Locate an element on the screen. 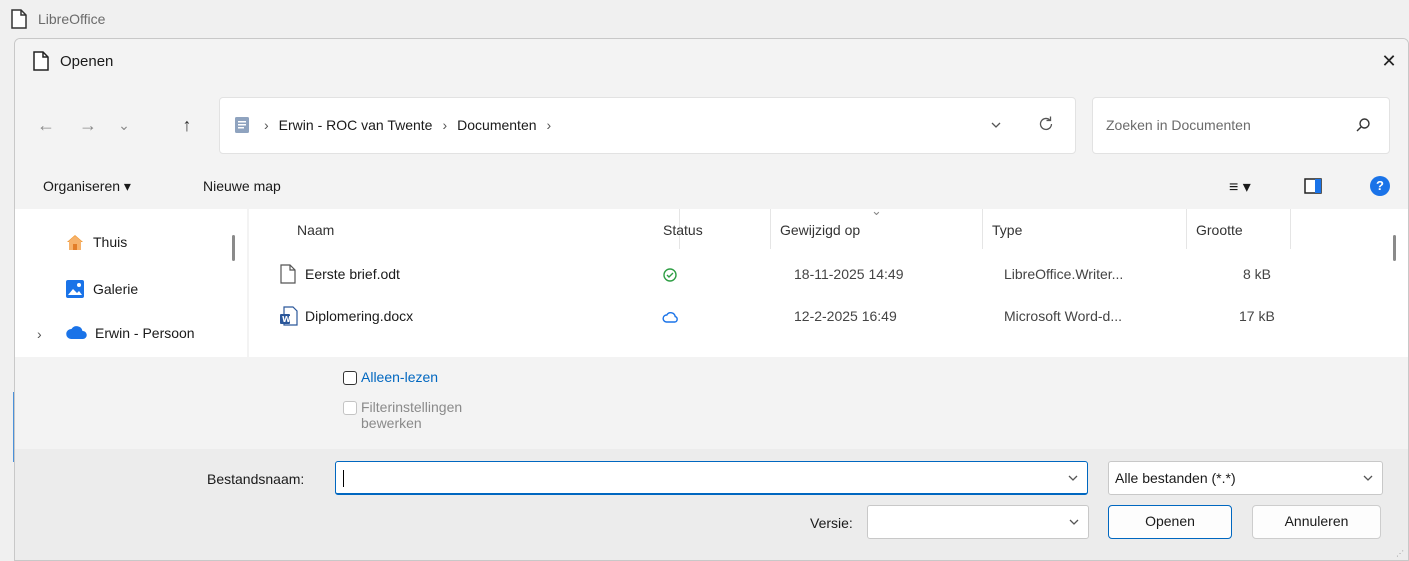 This screenshot has width=1409, height=561. up-button: ↑ is located at coordinates (187, 125).